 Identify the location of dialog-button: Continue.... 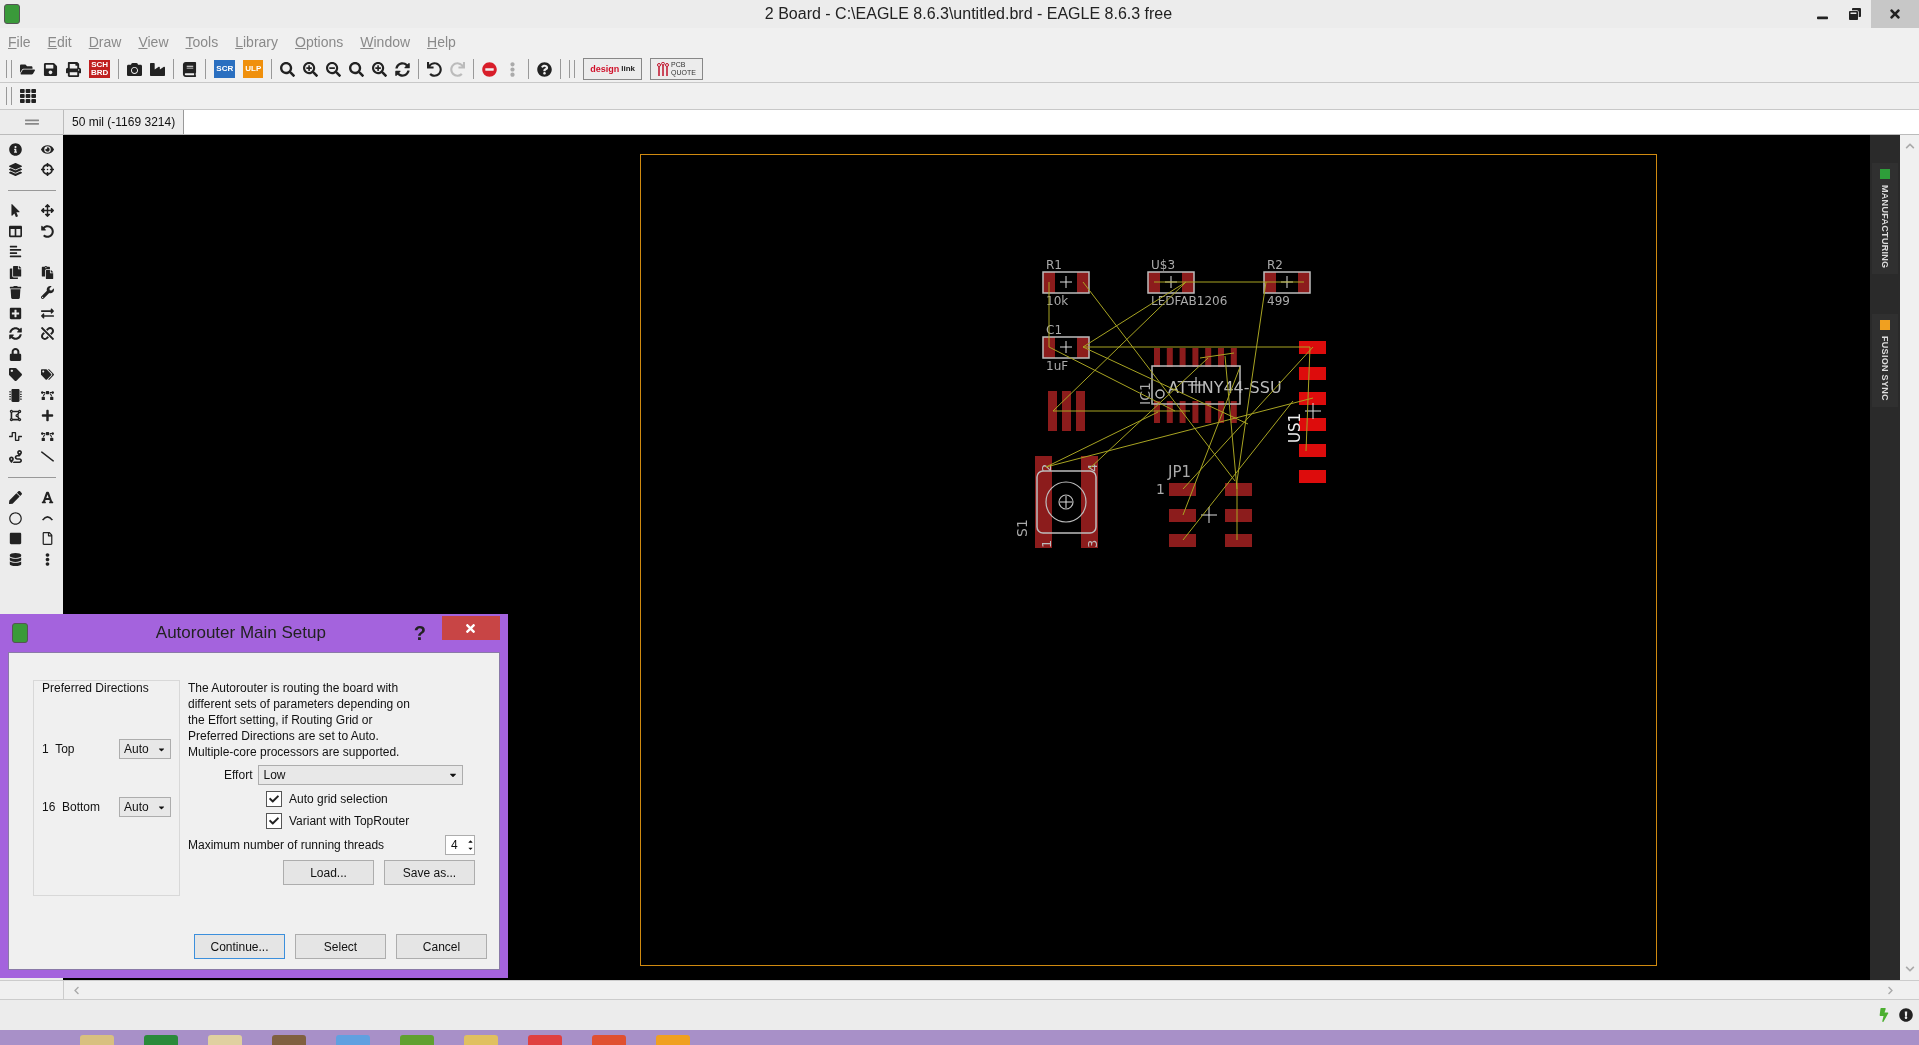
(239, 946).